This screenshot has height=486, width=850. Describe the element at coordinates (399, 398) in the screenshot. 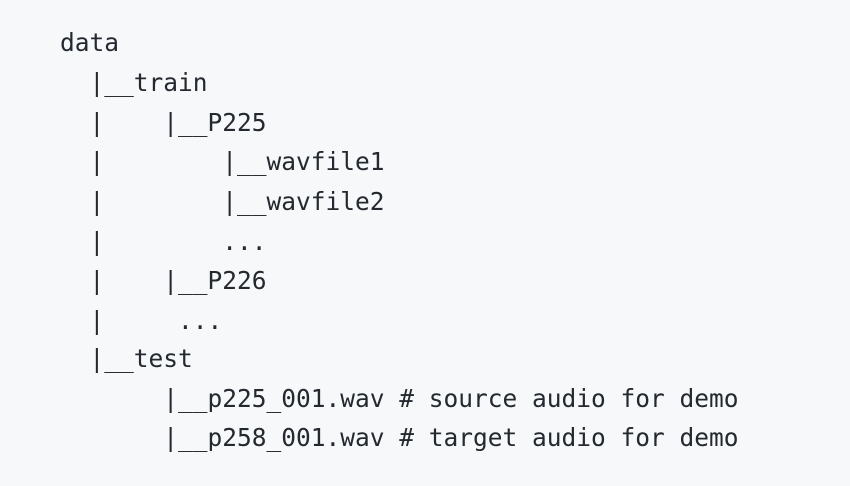

I see `code-line-source-wav: |__p225_001.wav # source audio for demo` at that location.